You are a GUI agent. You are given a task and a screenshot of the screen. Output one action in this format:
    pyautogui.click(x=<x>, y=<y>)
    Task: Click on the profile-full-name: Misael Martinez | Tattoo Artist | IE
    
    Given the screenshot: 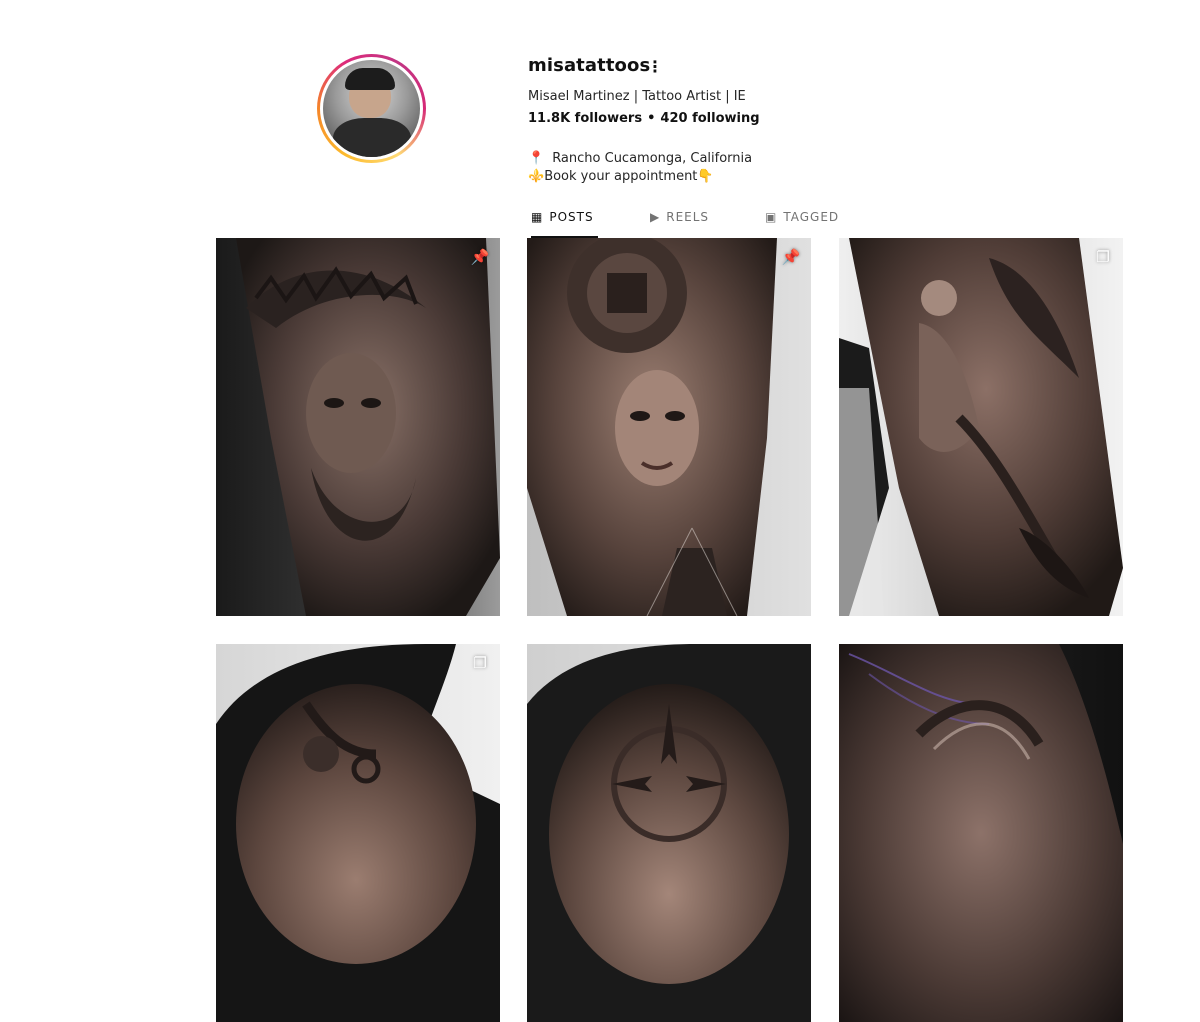 What is the action you would take?
    pyautogui.click(x=637, y=96)
    